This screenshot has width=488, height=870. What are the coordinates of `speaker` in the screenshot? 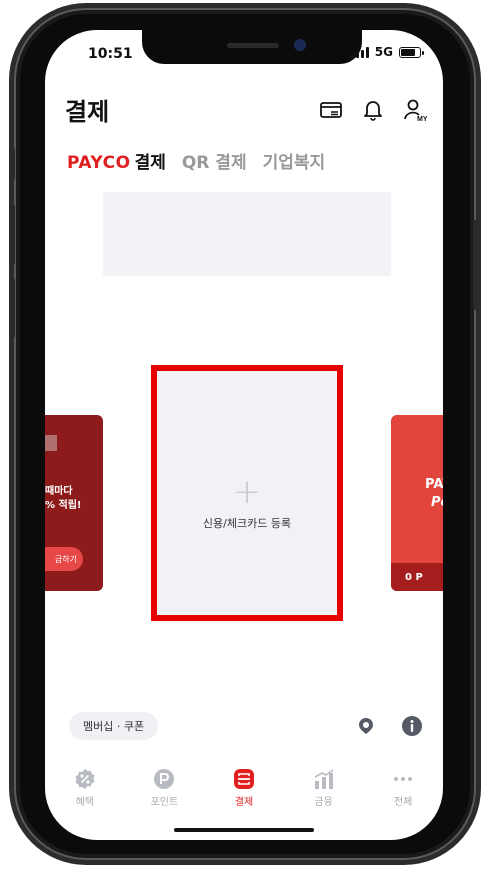 It's located at (253, 45).